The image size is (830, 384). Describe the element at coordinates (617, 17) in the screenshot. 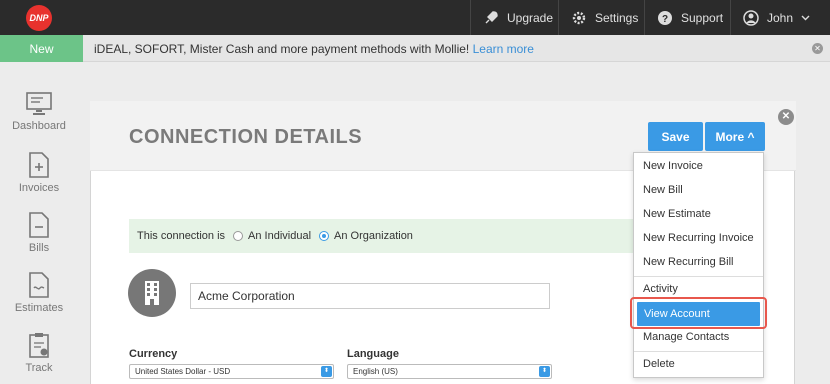

I see `settings-label: Settings` at that location.